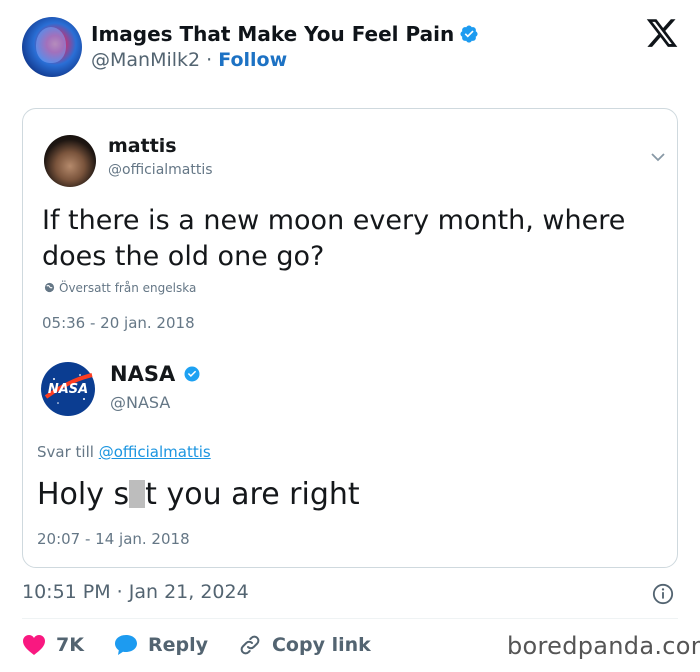  Describe the element at coordinates (252, 494) in the screenshot. I see `reply-text-end: t you are right` at that location.